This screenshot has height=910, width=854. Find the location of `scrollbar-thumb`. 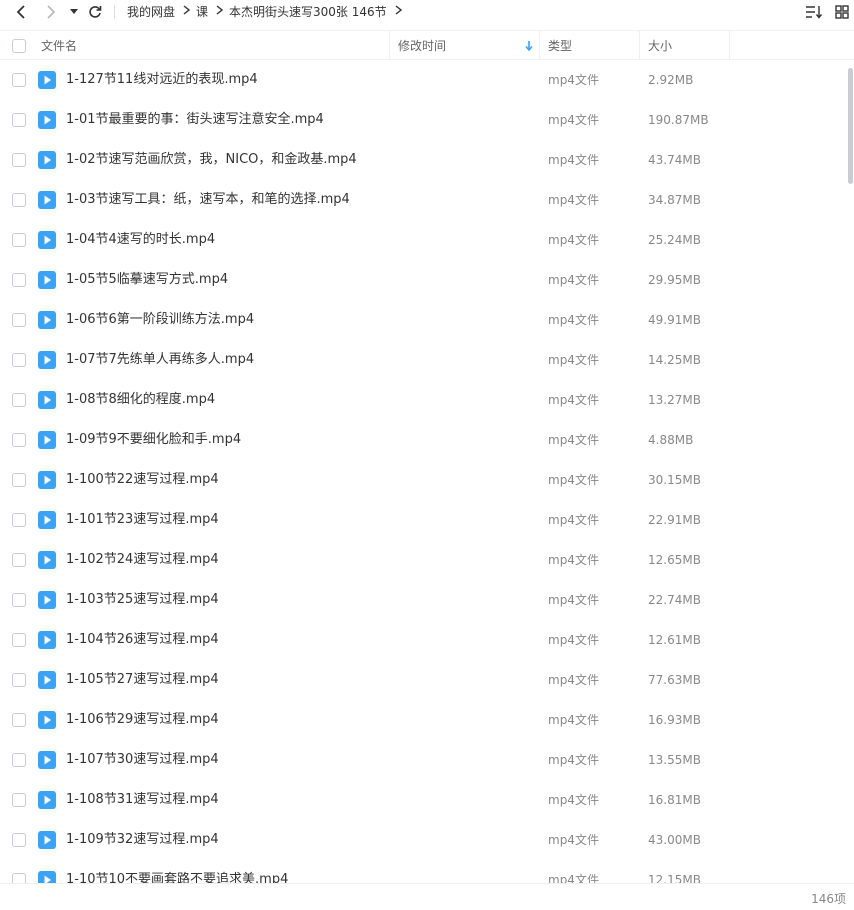

scrollbar-thumb is located at coordinates (850, 126).